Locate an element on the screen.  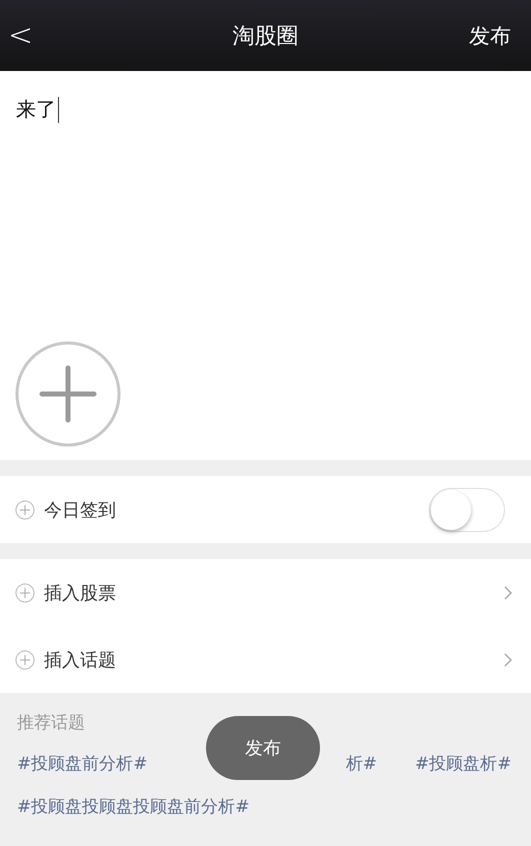
back-button: < is located at coordinates (21, 35).